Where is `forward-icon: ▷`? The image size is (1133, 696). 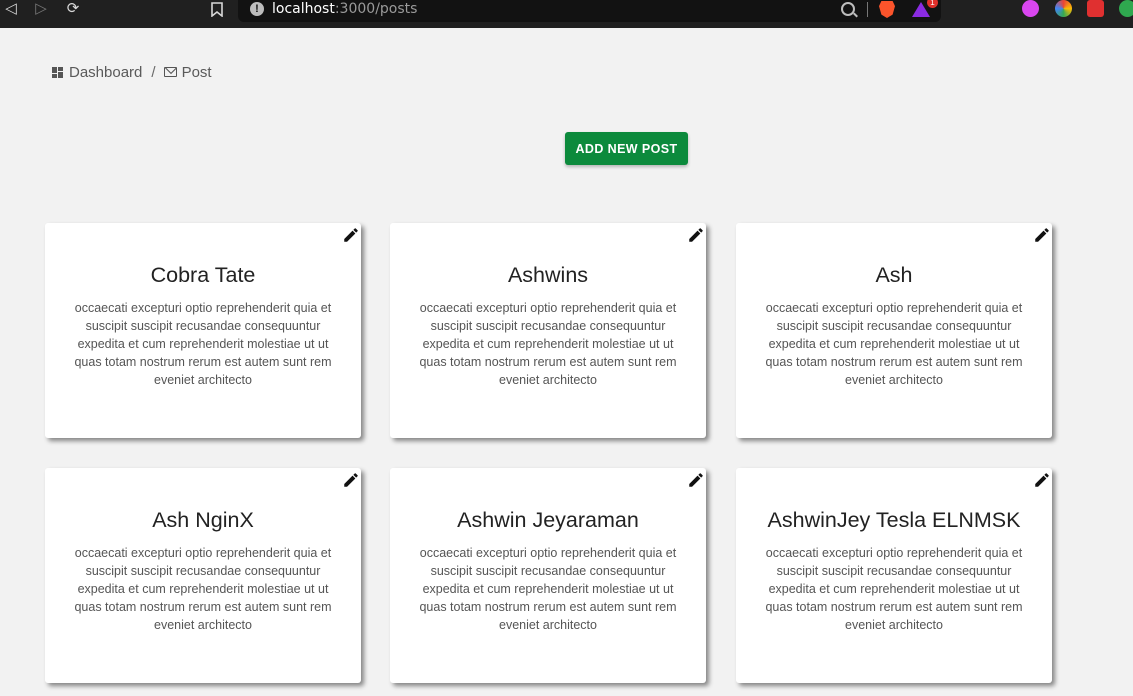
forward-icon: ▷ is located at coordinates (41, 10).